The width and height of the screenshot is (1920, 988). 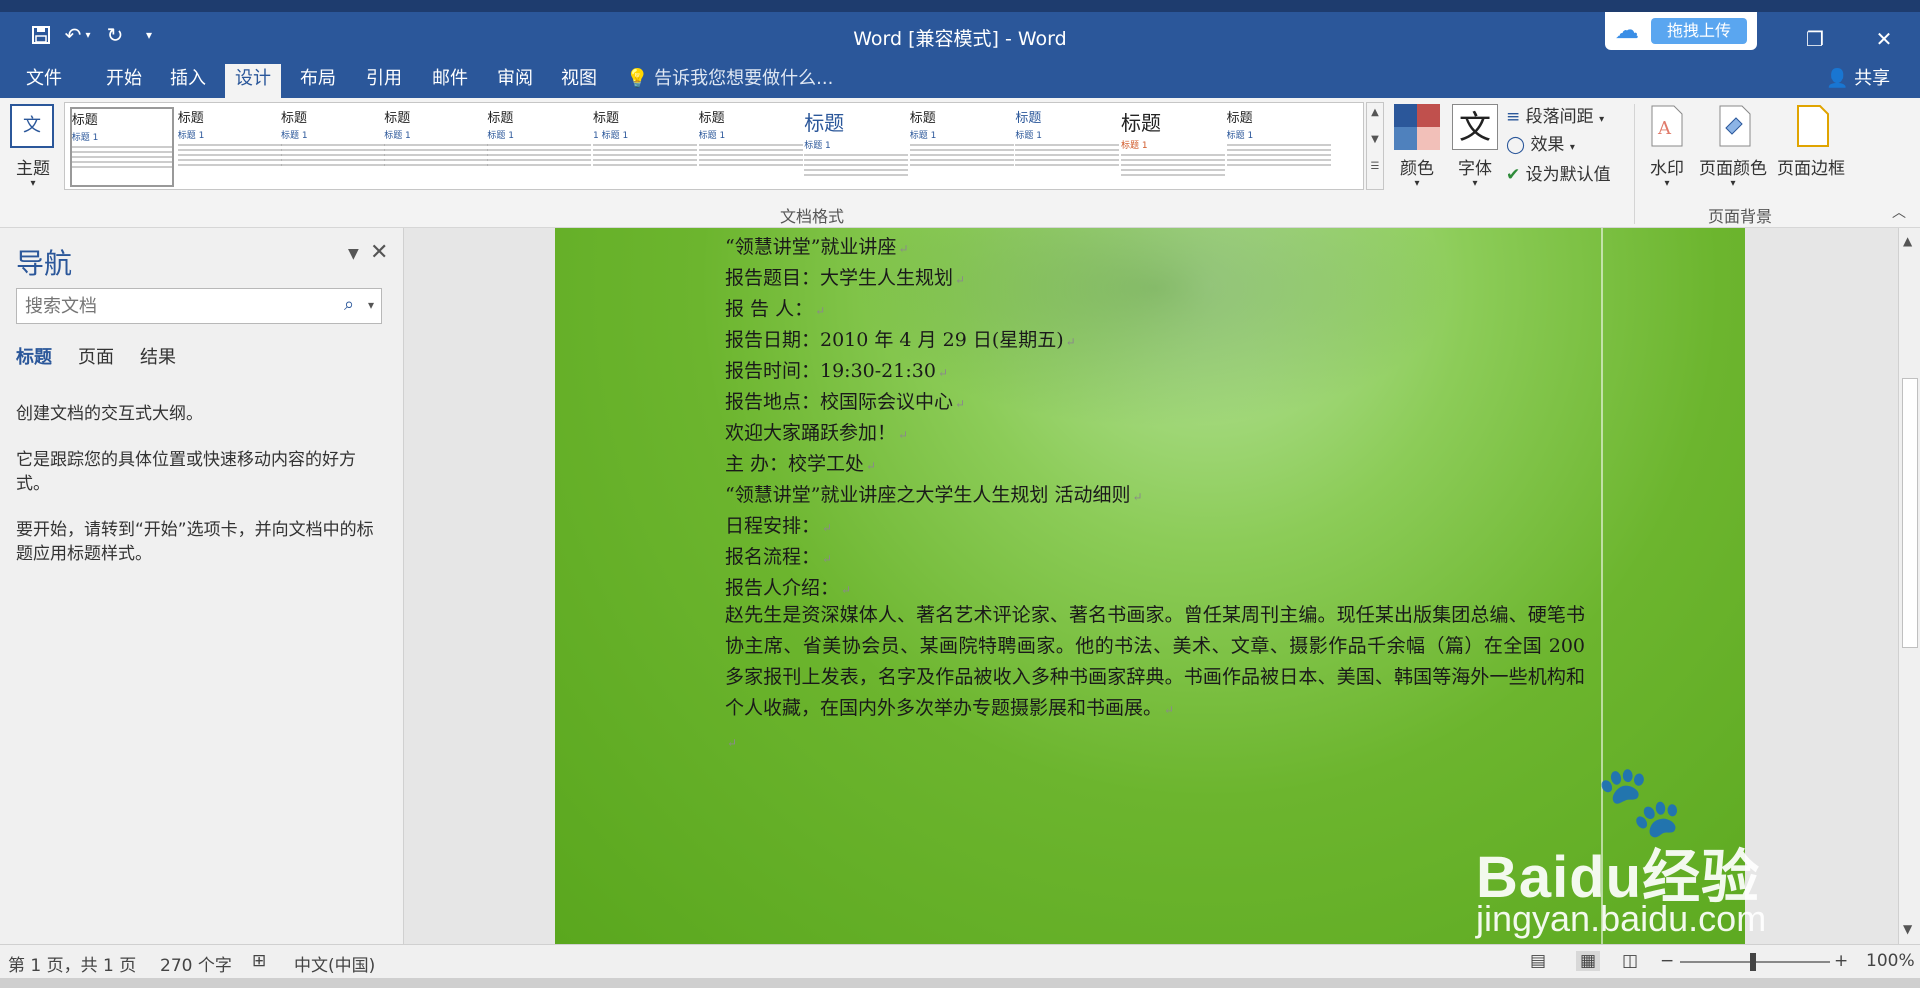 I want to click on nav-tab-headings: 标题, so click(x=34, y=356).